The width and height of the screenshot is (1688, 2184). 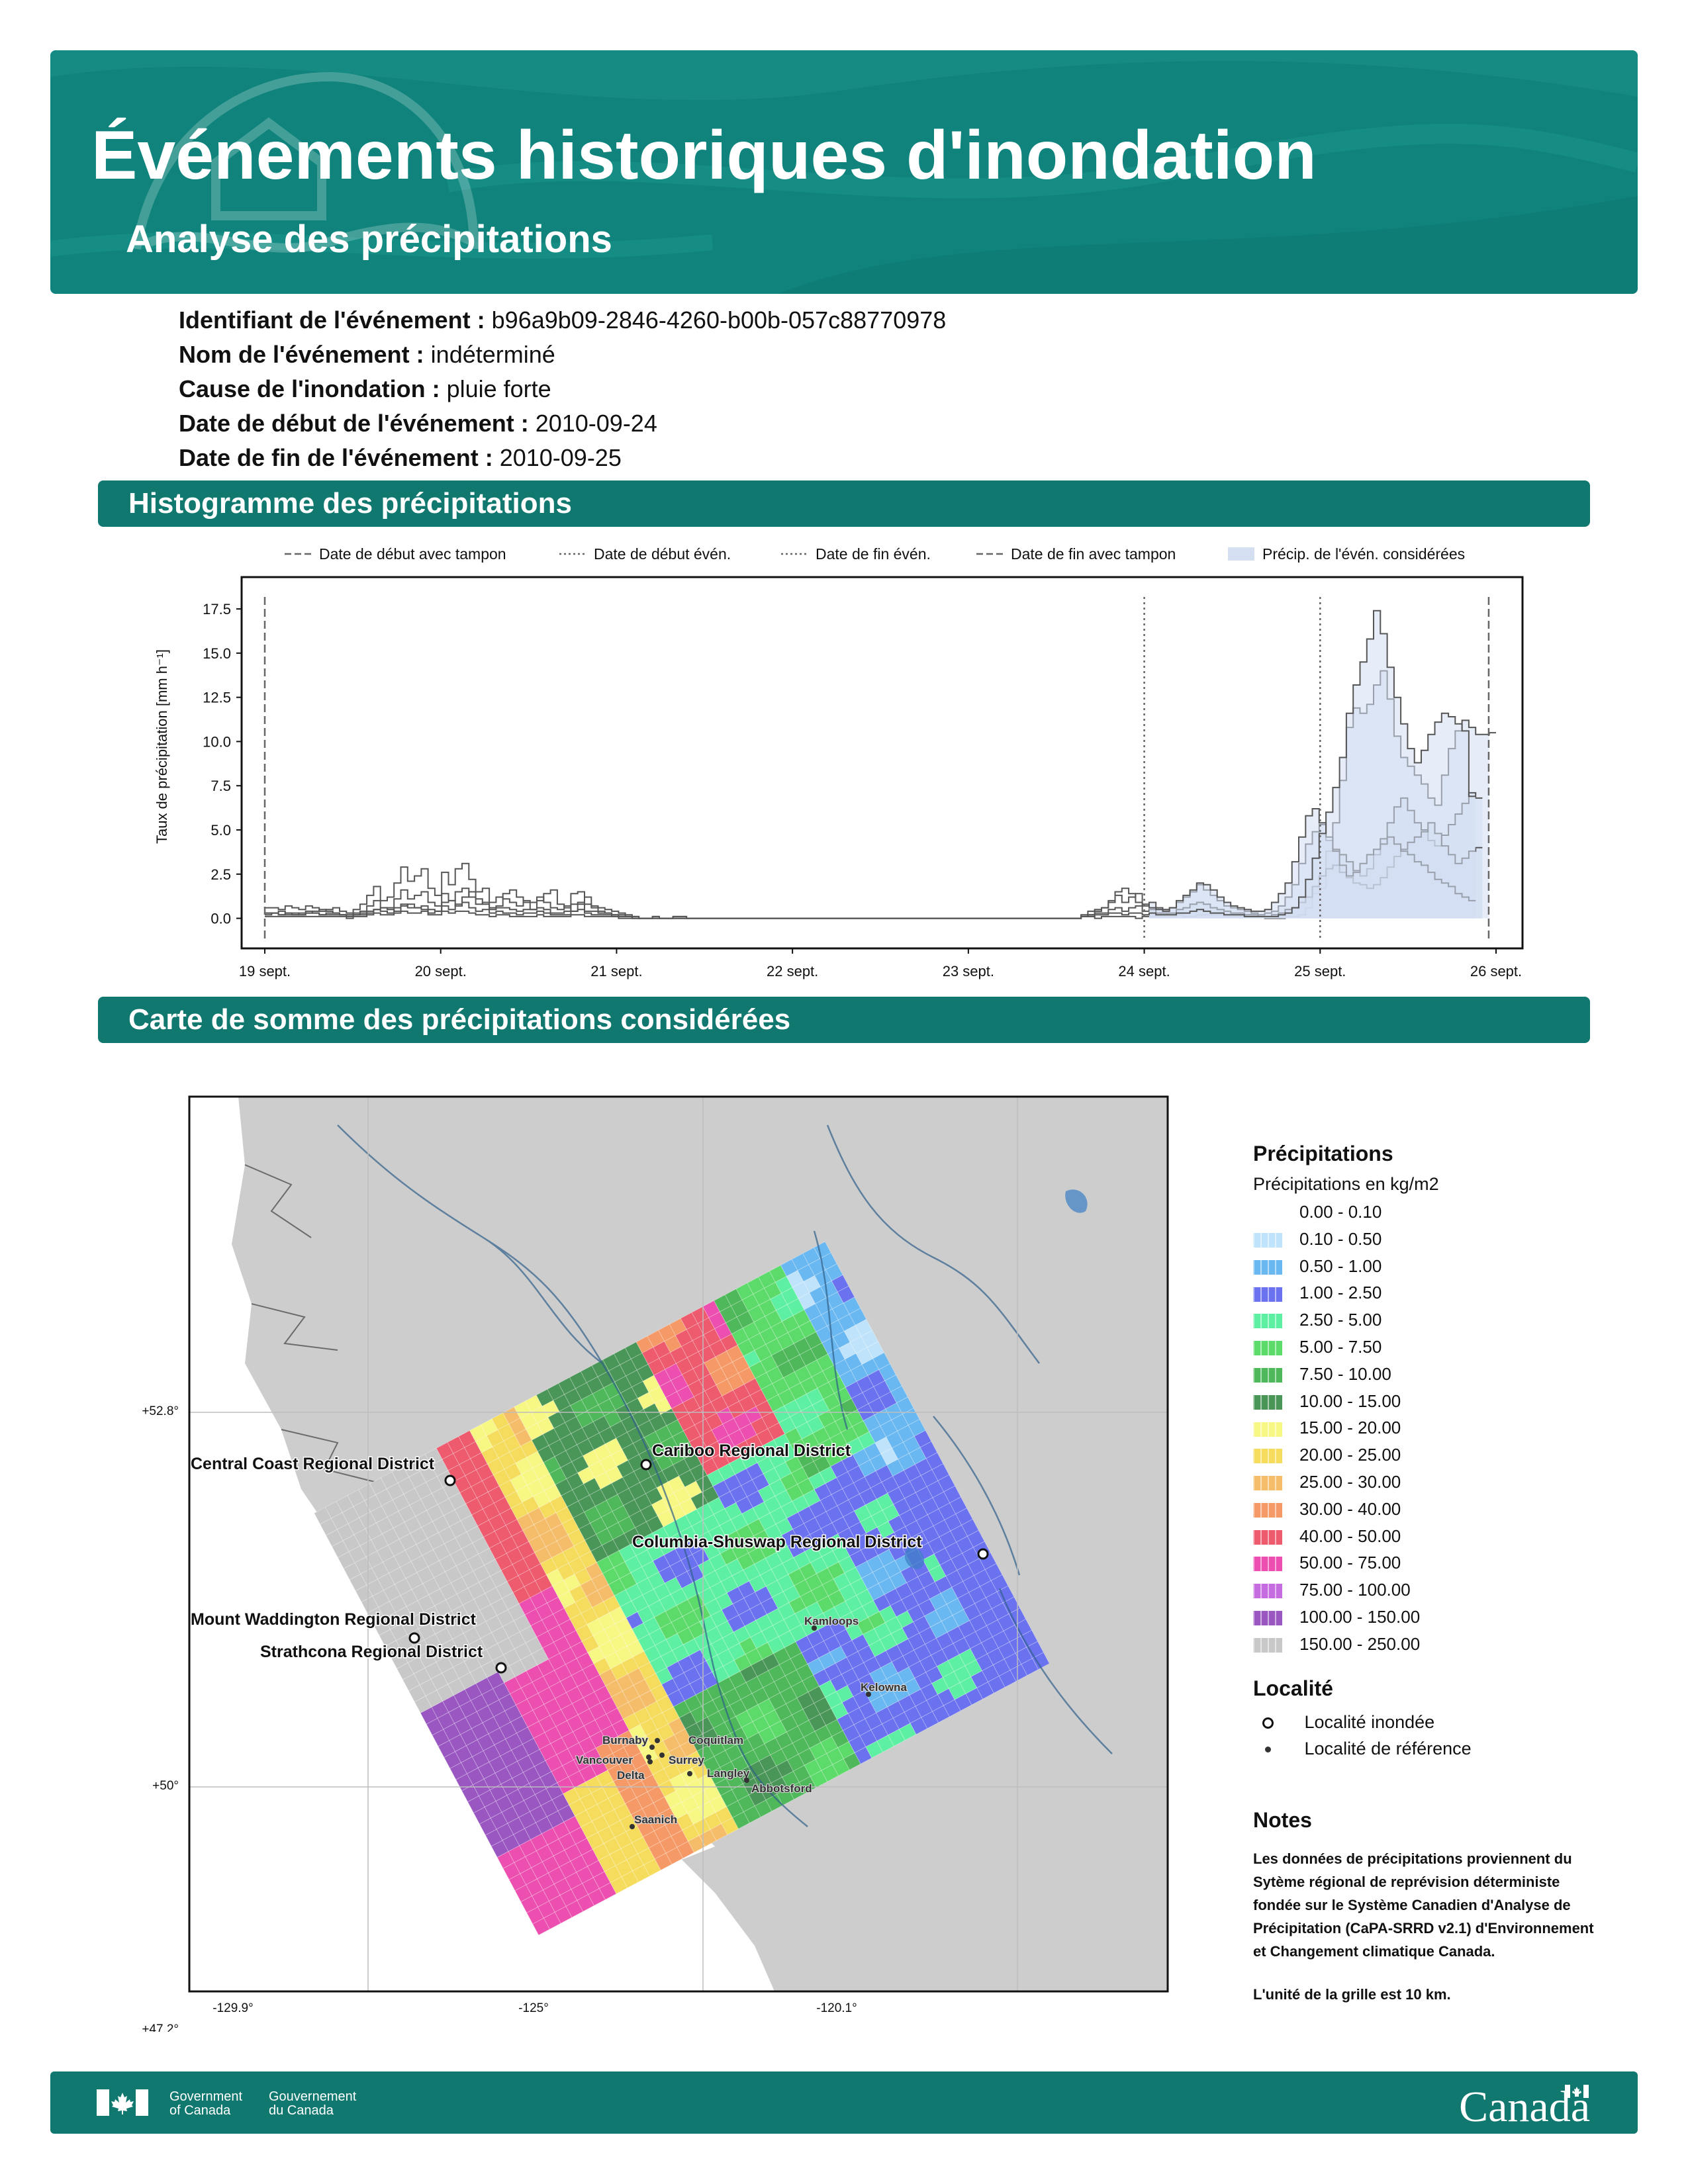 I want to click on legend-reference-locality: Localité de référence, so click(x=1438, y=1749).